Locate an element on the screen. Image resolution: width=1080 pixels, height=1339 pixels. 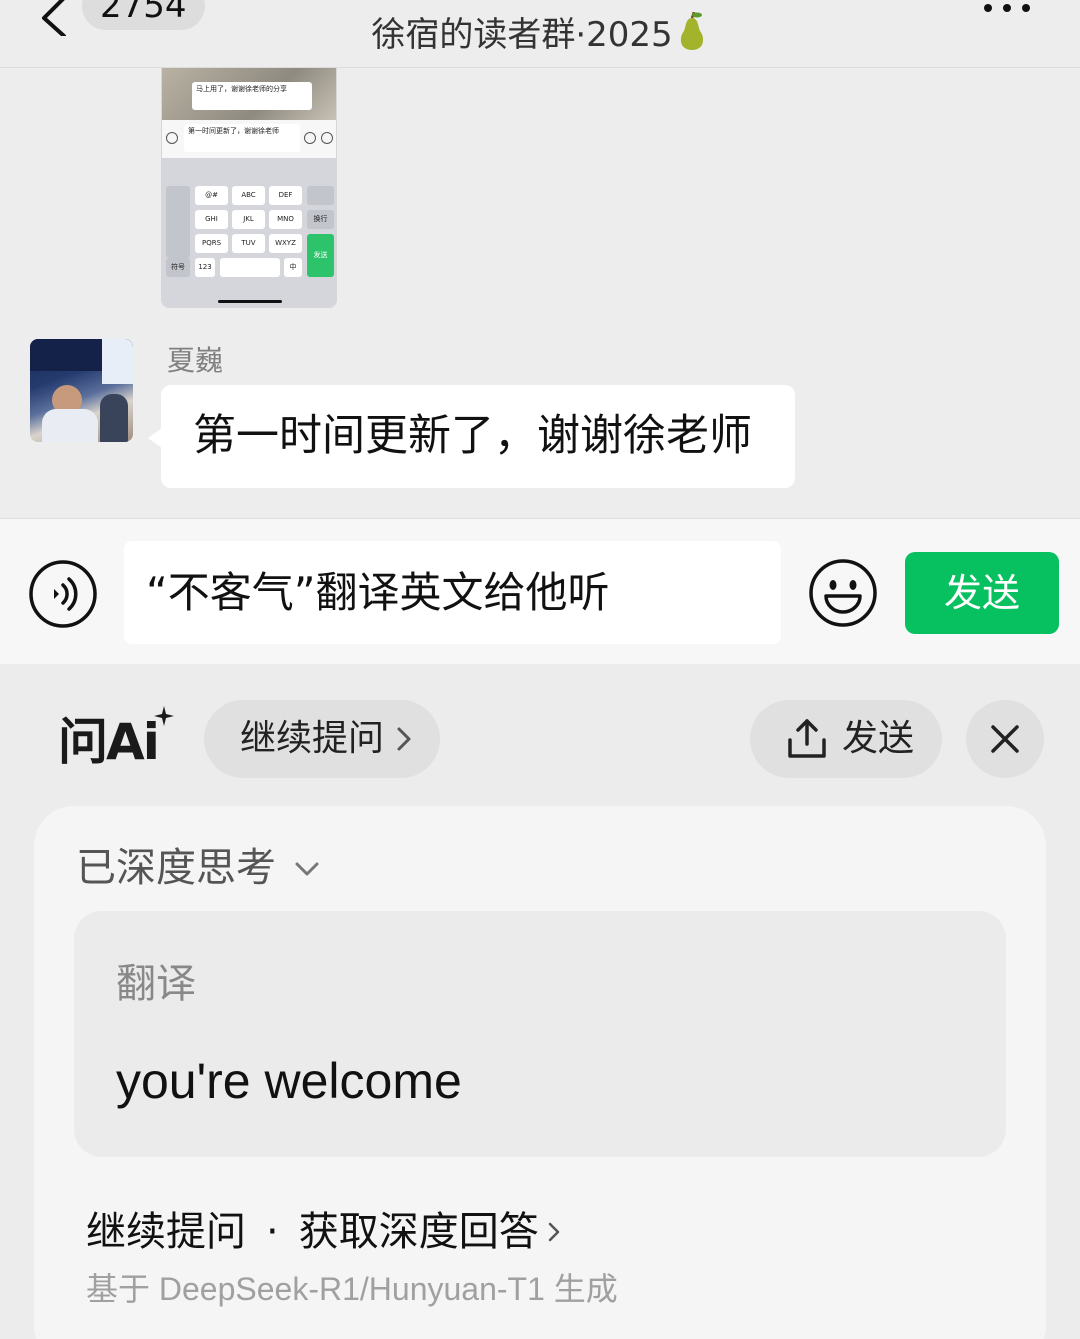
thumb-key: ABC is located at coordinates (248, 195).